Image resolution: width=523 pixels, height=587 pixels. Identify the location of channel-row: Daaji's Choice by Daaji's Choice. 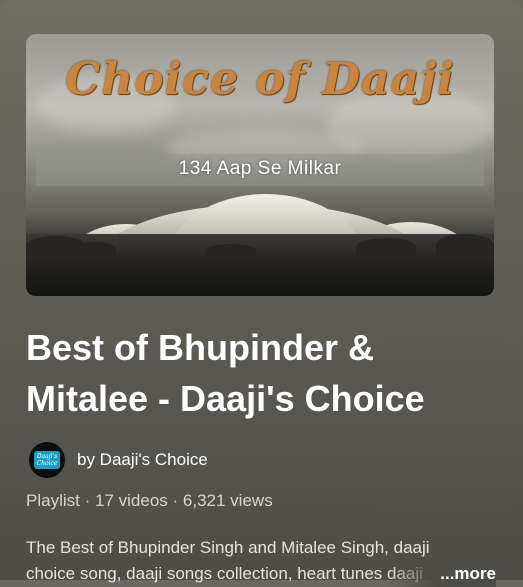
(118, 460).